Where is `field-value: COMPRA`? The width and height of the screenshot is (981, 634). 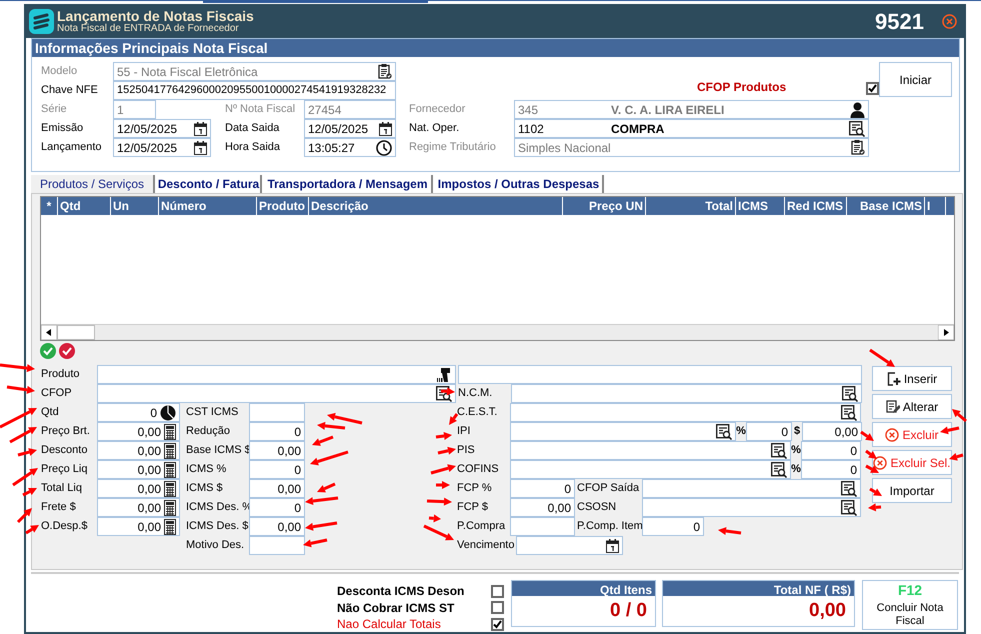 field-value: COMPRA is located at coordinates (637, 129).